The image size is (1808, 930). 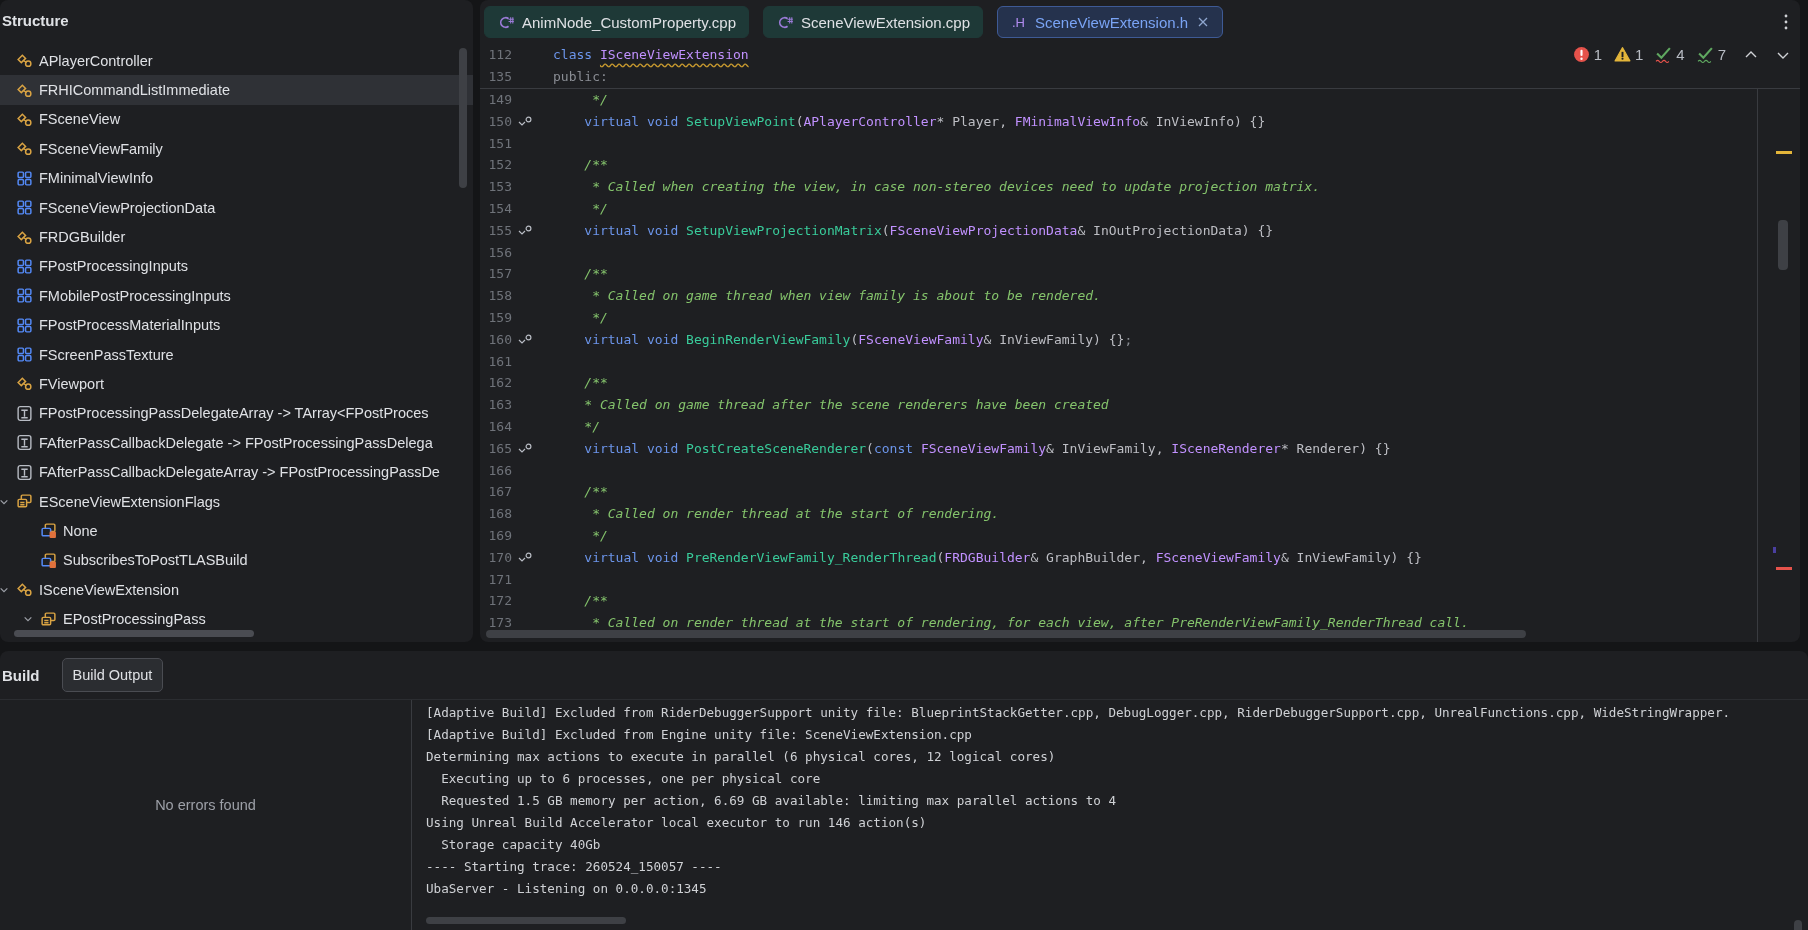 What do you see at coordinates (616, 22) in the screenshot?
I see `file-tab: AnimNode_CustomProperty.cpp` at bounding box center [616, 22].